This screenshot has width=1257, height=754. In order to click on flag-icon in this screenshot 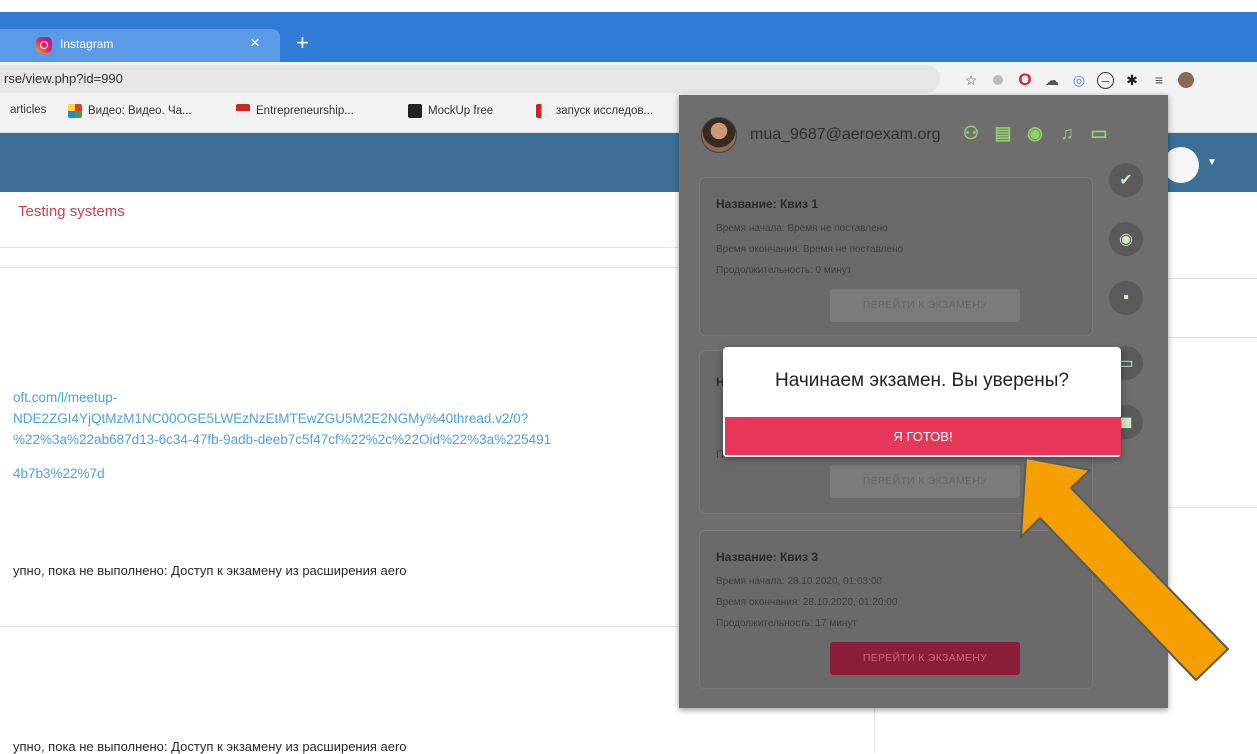, I will do `click(243, 111)`.